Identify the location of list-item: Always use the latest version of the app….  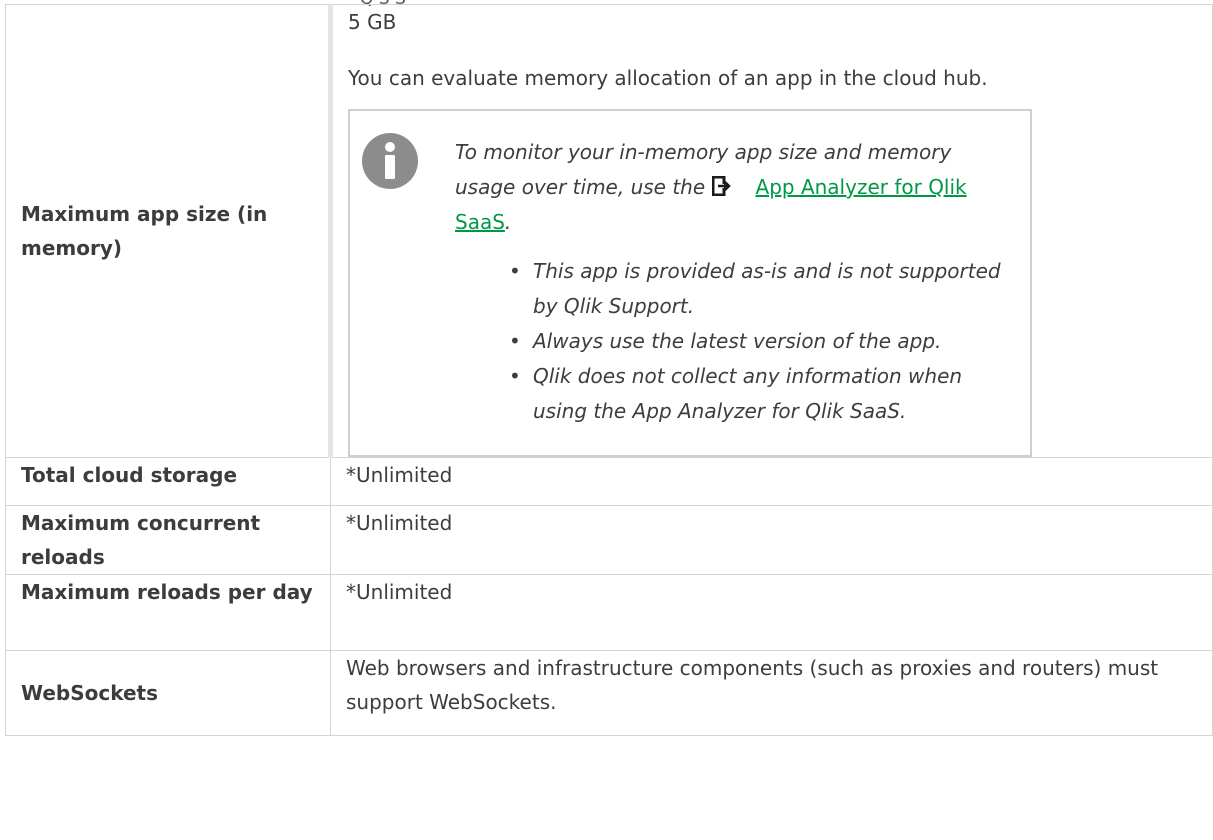
(760, 341).